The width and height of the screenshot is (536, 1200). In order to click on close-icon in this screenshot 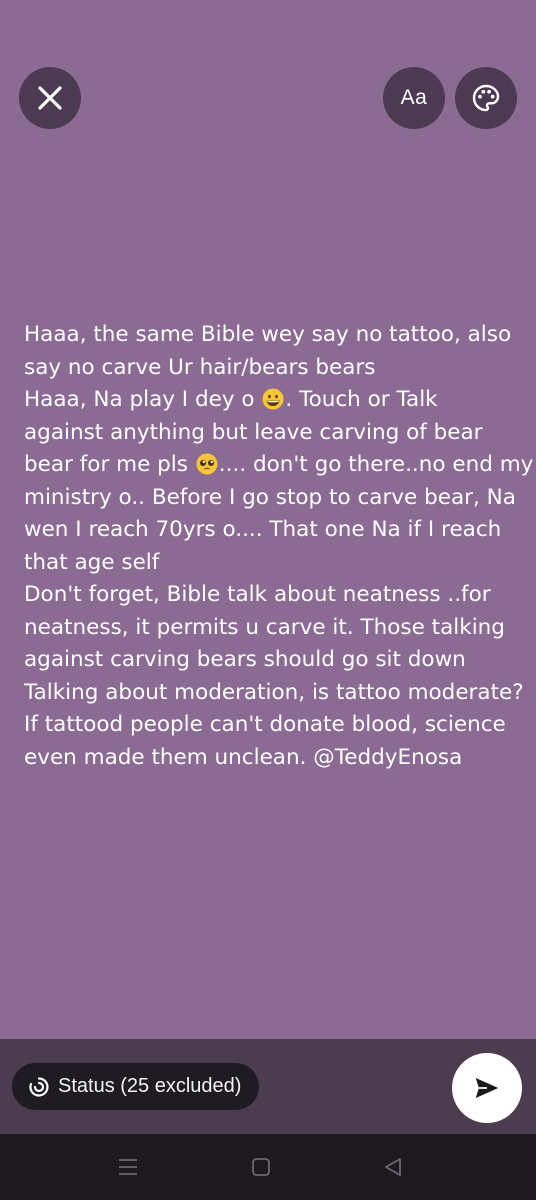, I will do `click(50, 98)`.